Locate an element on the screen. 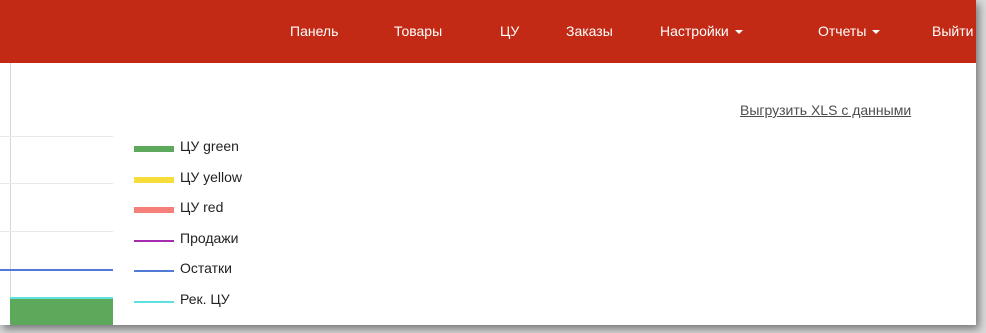 This screenshot has width=986, height=333. legend-label: ЦУ red is located at coordinates (202, 207).